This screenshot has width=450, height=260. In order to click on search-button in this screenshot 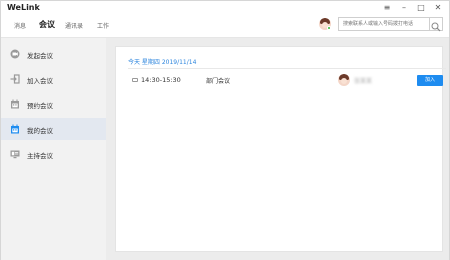, I will do `click(436, 24)`.